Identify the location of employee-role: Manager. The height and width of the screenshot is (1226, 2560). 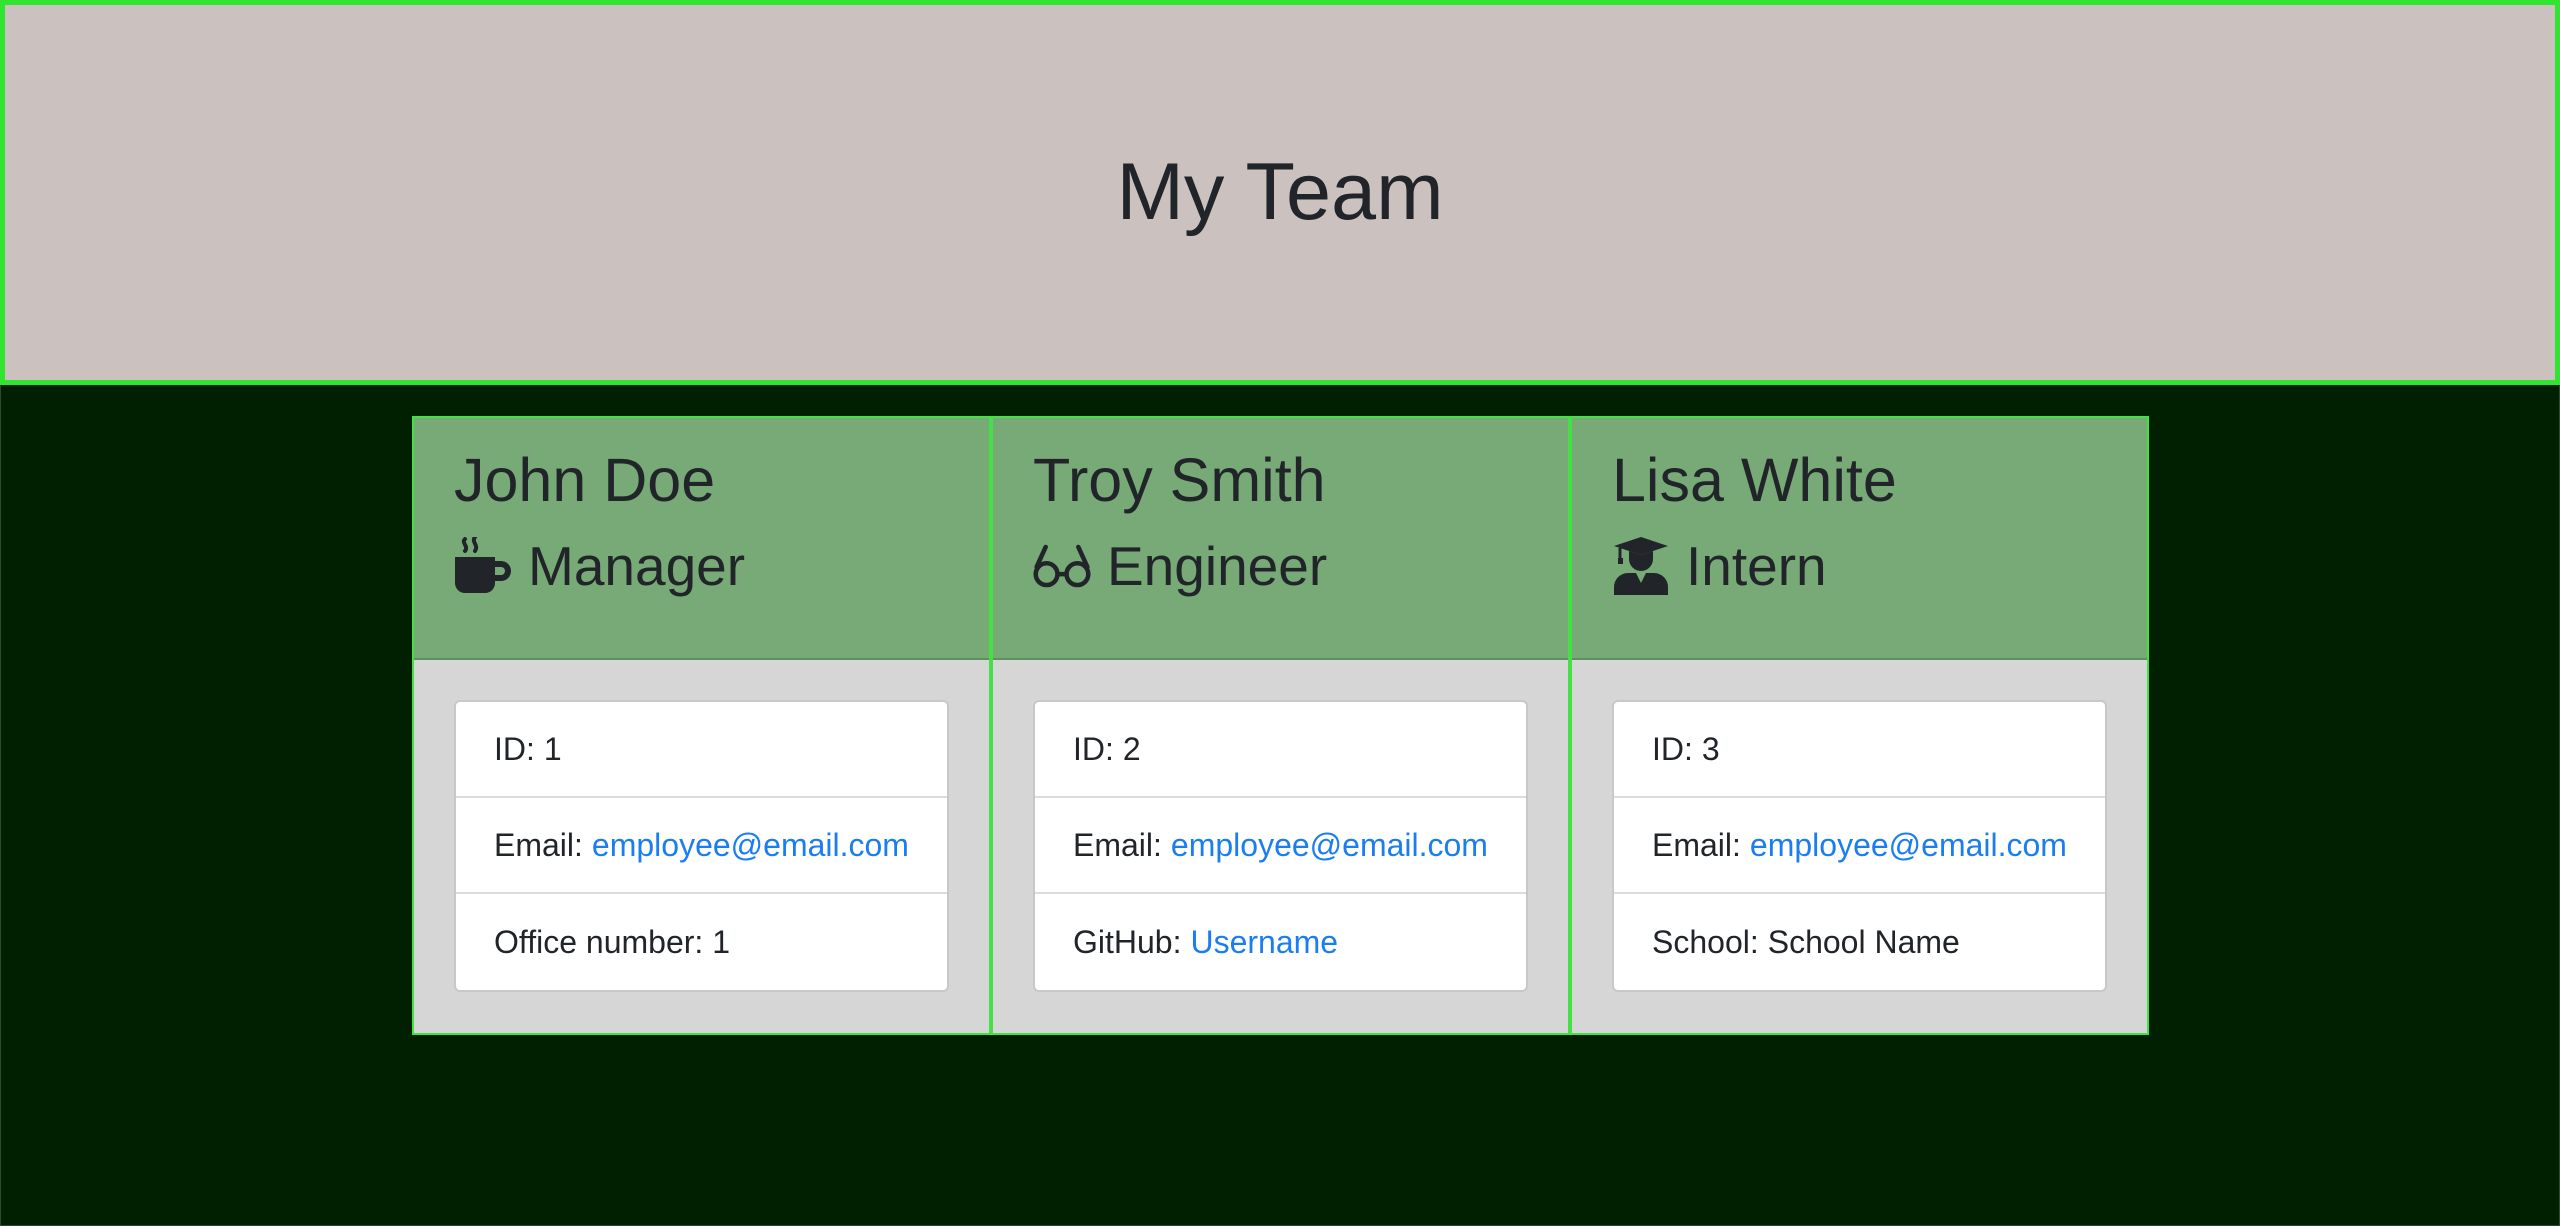
(701, 566).